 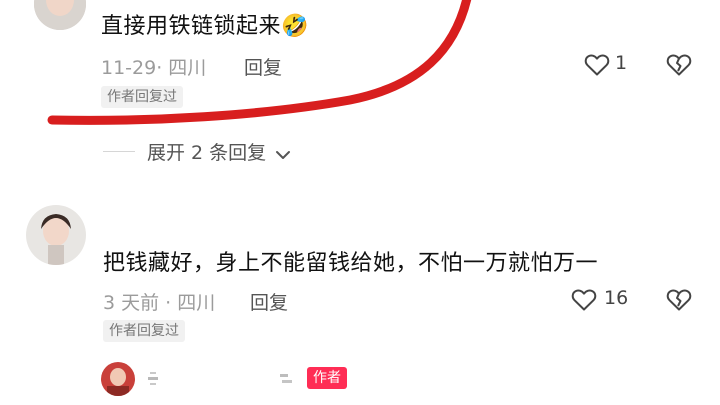 I want to click on heart-outline-icon, so click(x=584, y=300).